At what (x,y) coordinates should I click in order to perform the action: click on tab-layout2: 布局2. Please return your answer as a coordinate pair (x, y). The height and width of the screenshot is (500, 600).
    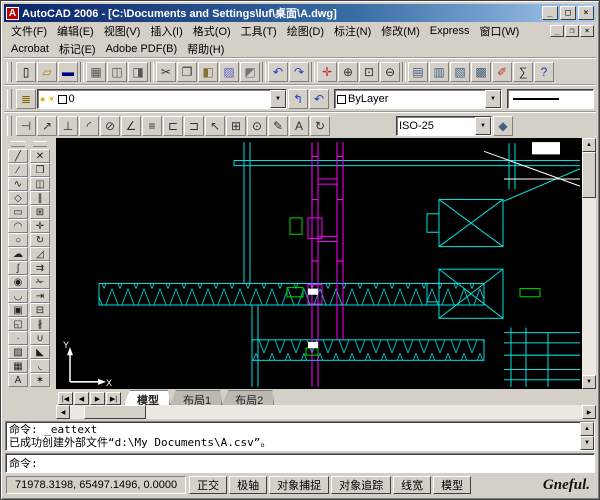
    Looking at the image, I should click on (248, 397).